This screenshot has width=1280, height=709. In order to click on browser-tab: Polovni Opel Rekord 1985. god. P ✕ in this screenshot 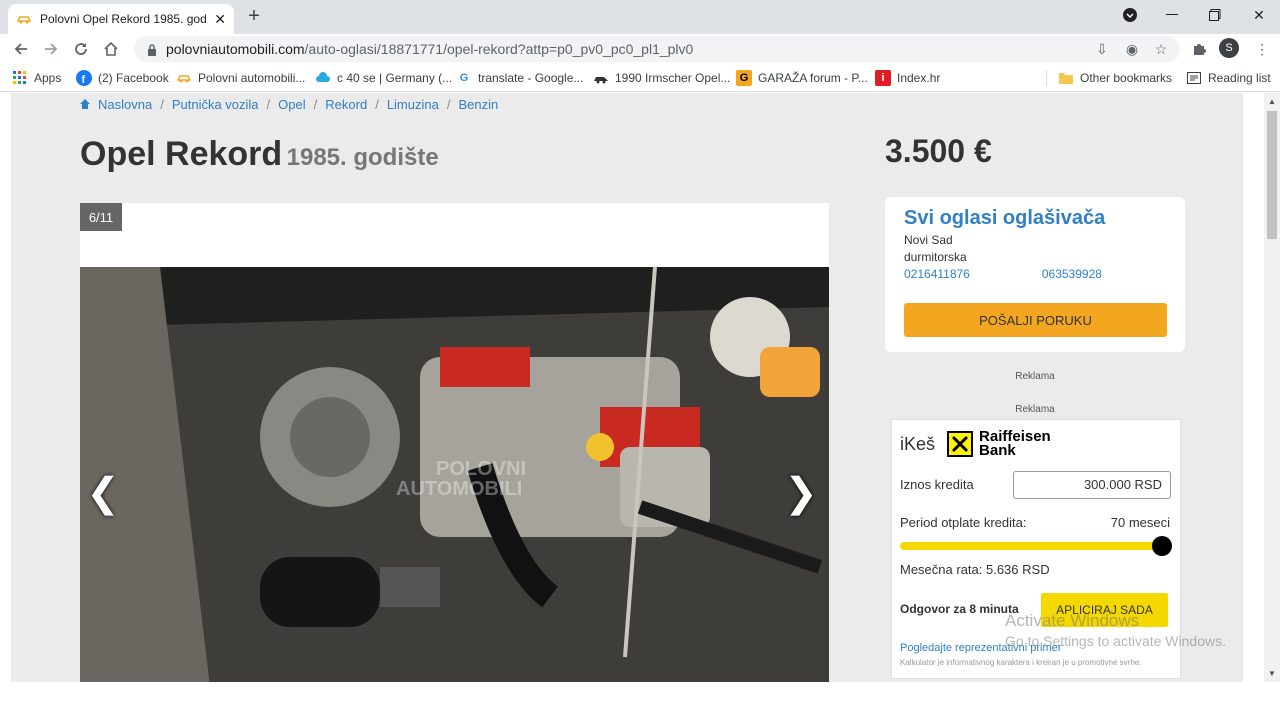, I will do `click(121, 19)`.